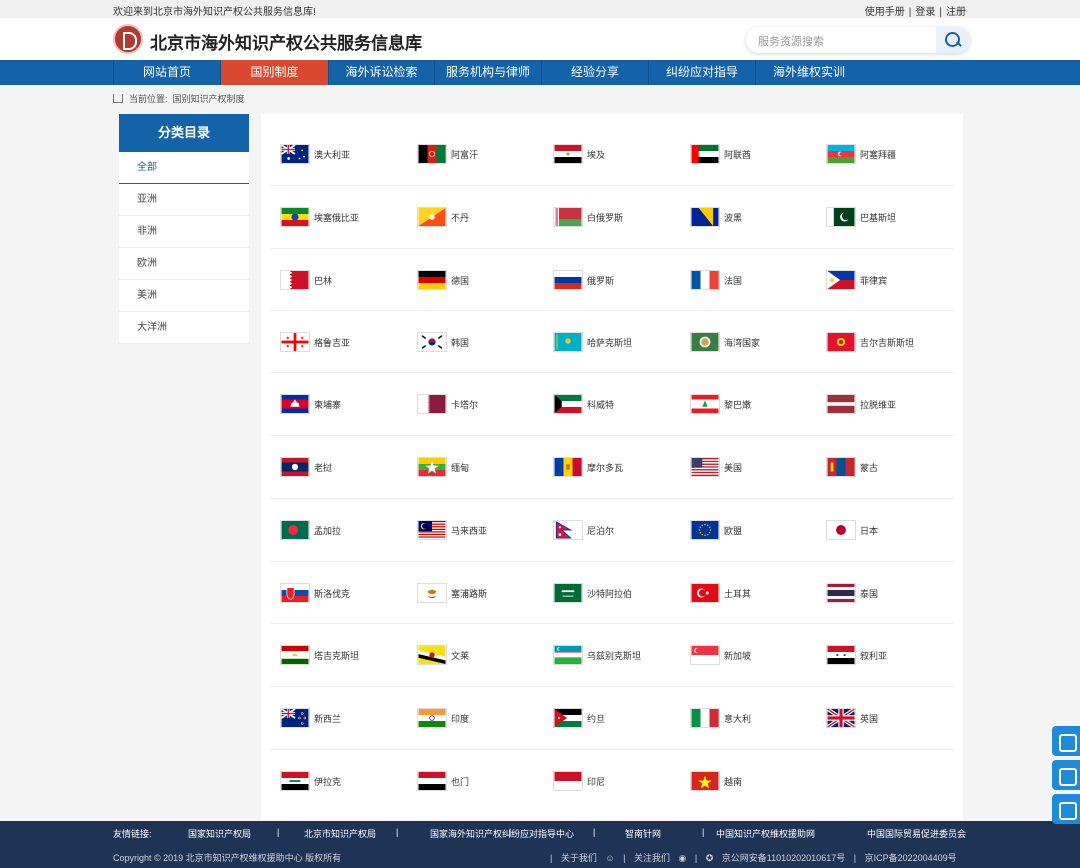 The height and width of the screenshot is (868, 1080). I want to click on kyrgyzstan-flag-icon, so click(841, 342).